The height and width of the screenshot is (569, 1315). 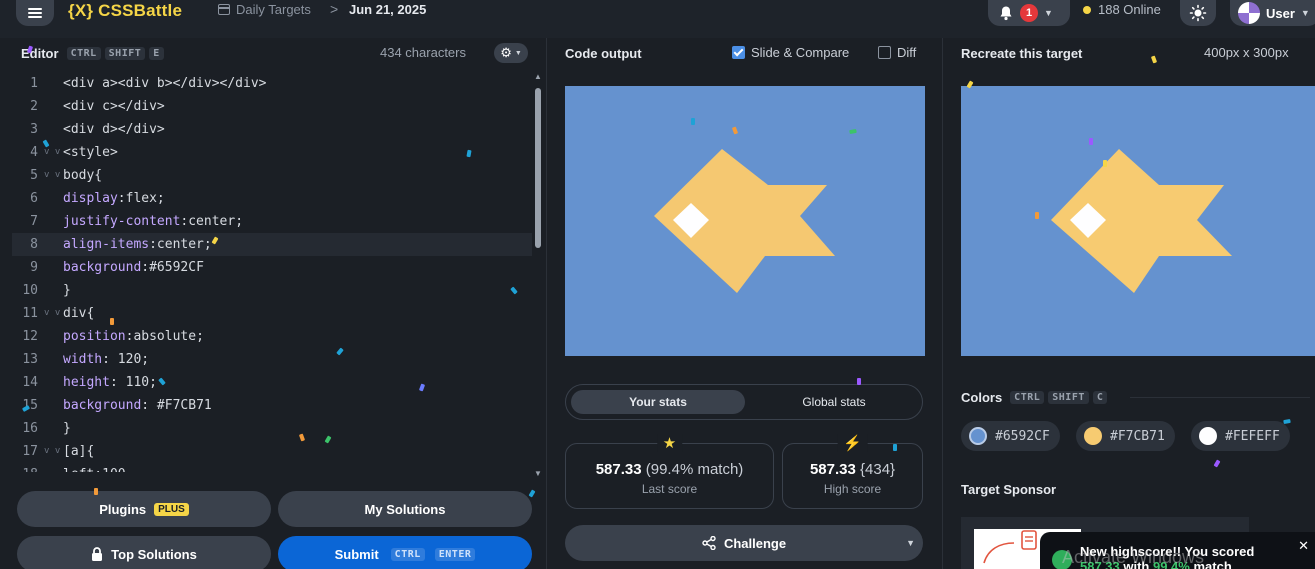 I want to click on target-fish-shape, so click(x=1141, y=221).